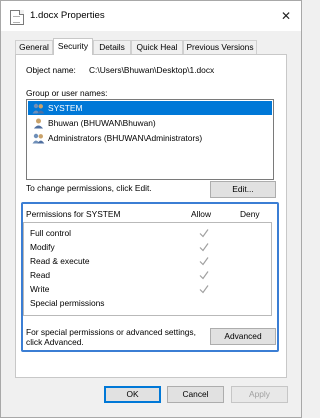 The height and width of the screenshot is (418, 320). I want to click on deny-header: Deny, so click(250, 214).